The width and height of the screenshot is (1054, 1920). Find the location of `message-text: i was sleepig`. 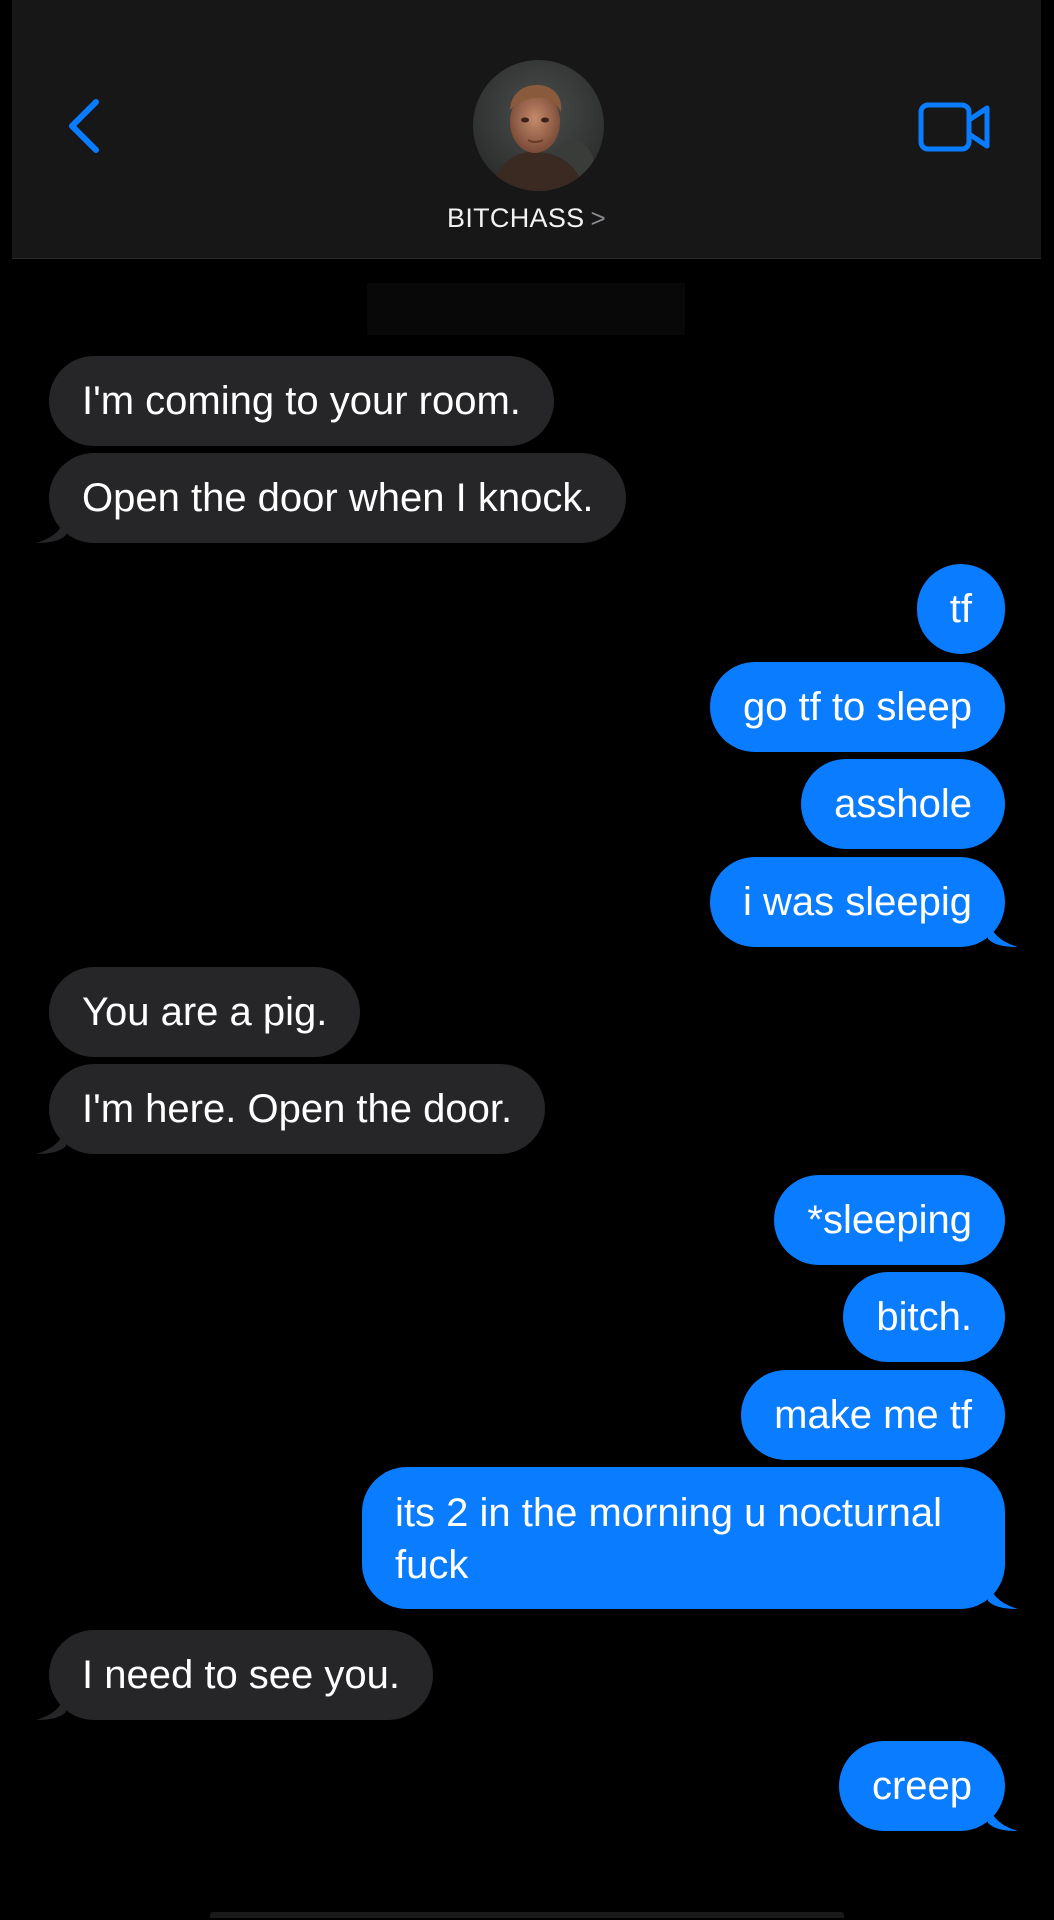

message-text: i was sleepig is located at coordinates (857, 902).